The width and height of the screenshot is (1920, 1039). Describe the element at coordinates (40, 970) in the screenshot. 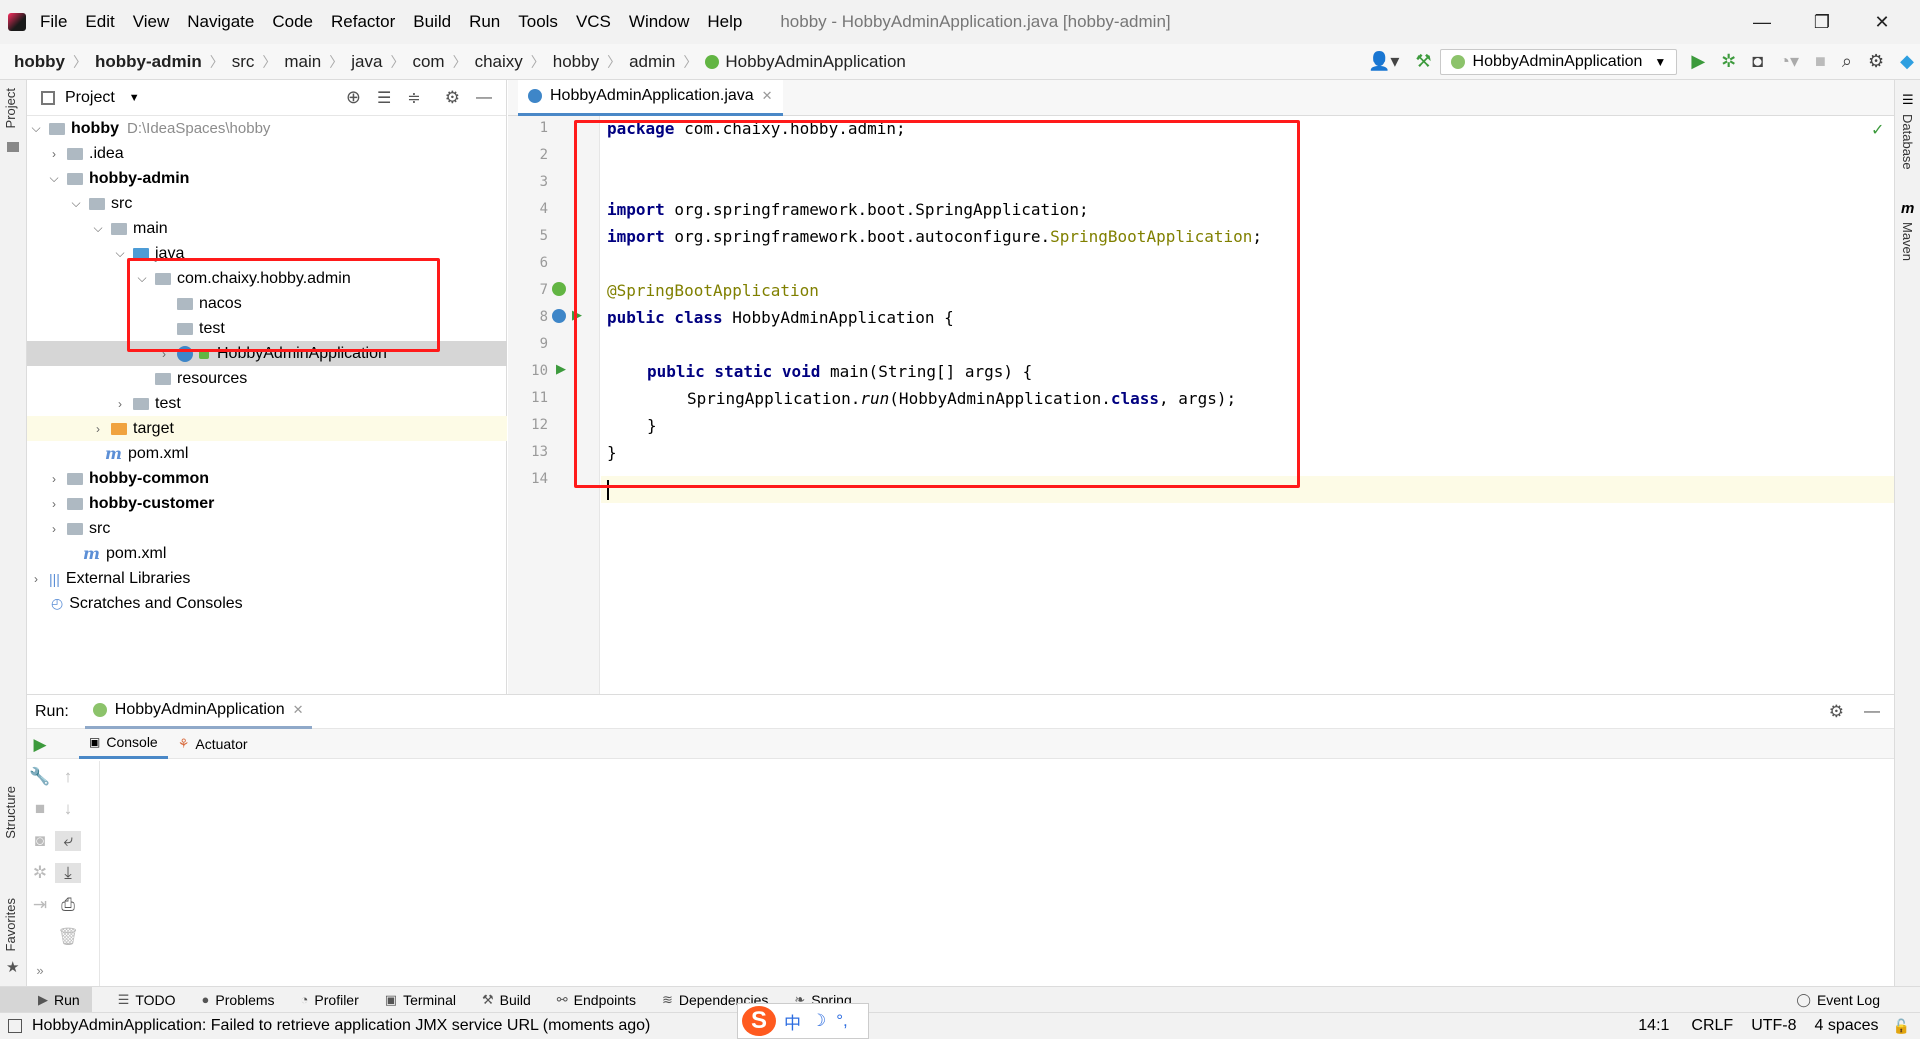

I see `more-icon: »` at that location.